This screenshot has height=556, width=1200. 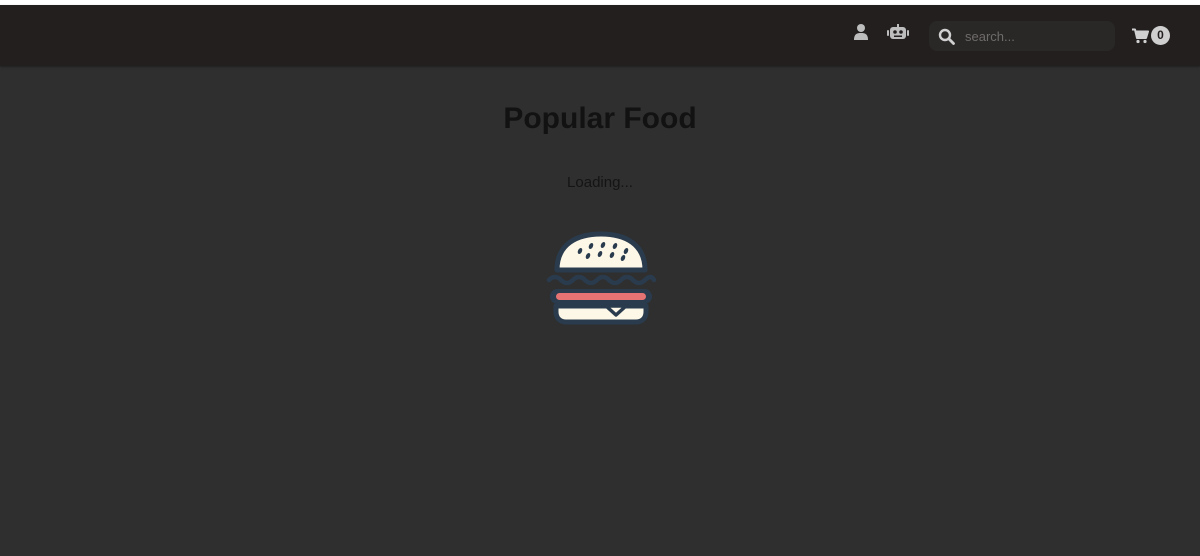 I want to click on cart-count-badge: 0, so click(x=1160, y=35).